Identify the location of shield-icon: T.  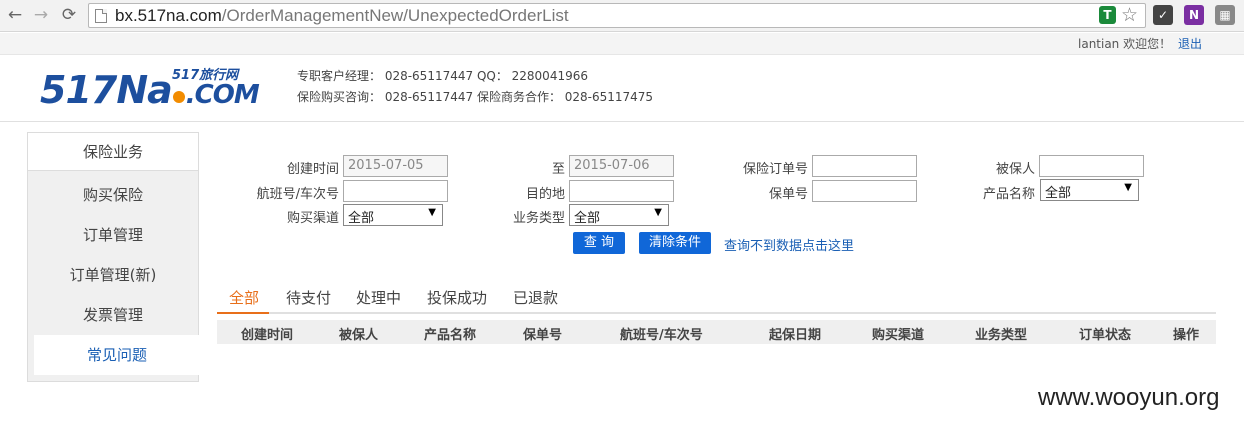
(1107, 15).